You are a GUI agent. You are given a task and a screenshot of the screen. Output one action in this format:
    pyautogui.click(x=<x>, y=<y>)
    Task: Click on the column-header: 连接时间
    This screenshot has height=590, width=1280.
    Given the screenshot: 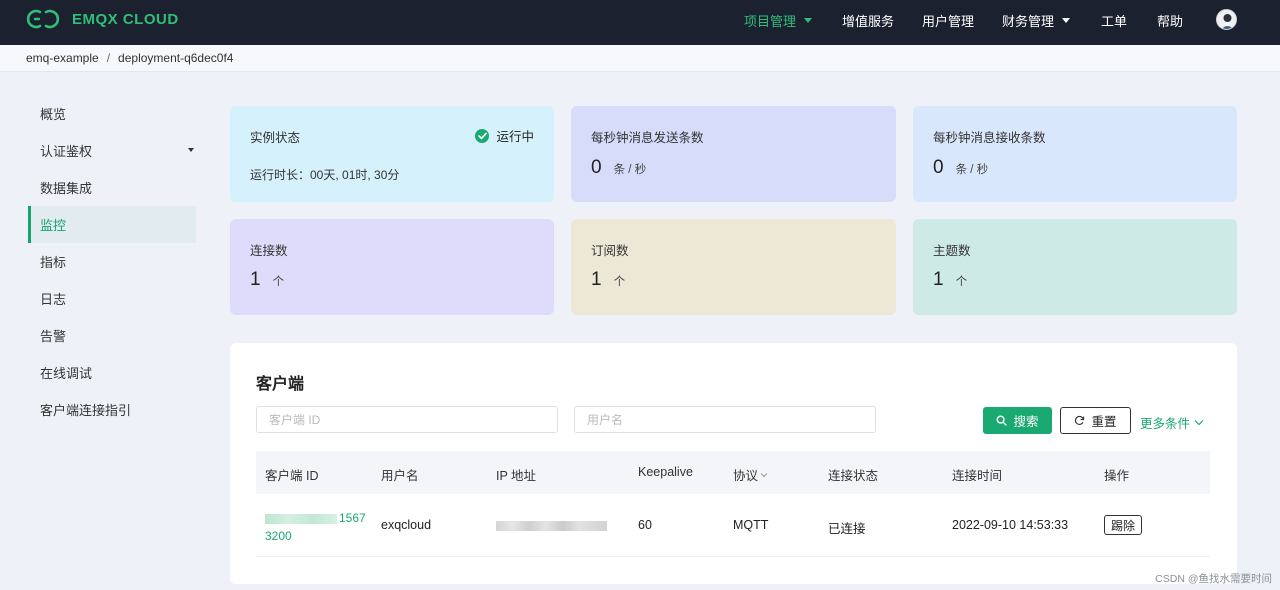 What is the action you would take?
    pyautogui.click(x=977, y=476)
    